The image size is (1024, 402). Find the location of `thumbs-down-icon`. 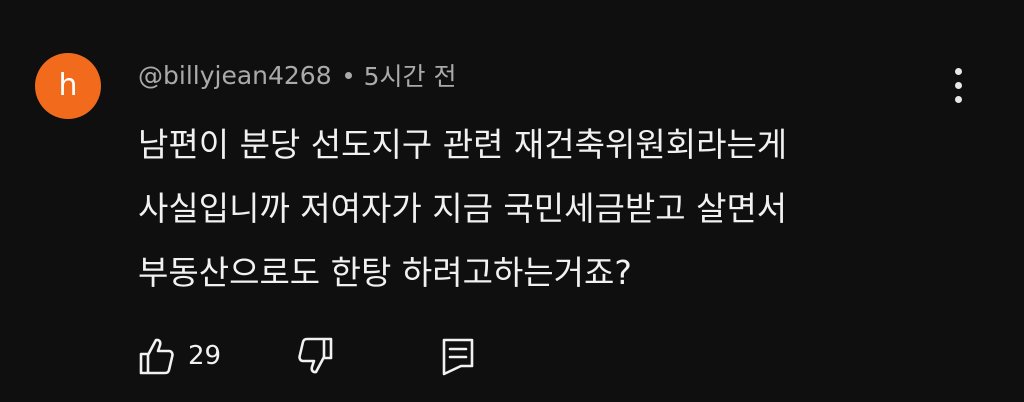

thumbs-down-icon is located at coordinates (315, 355).